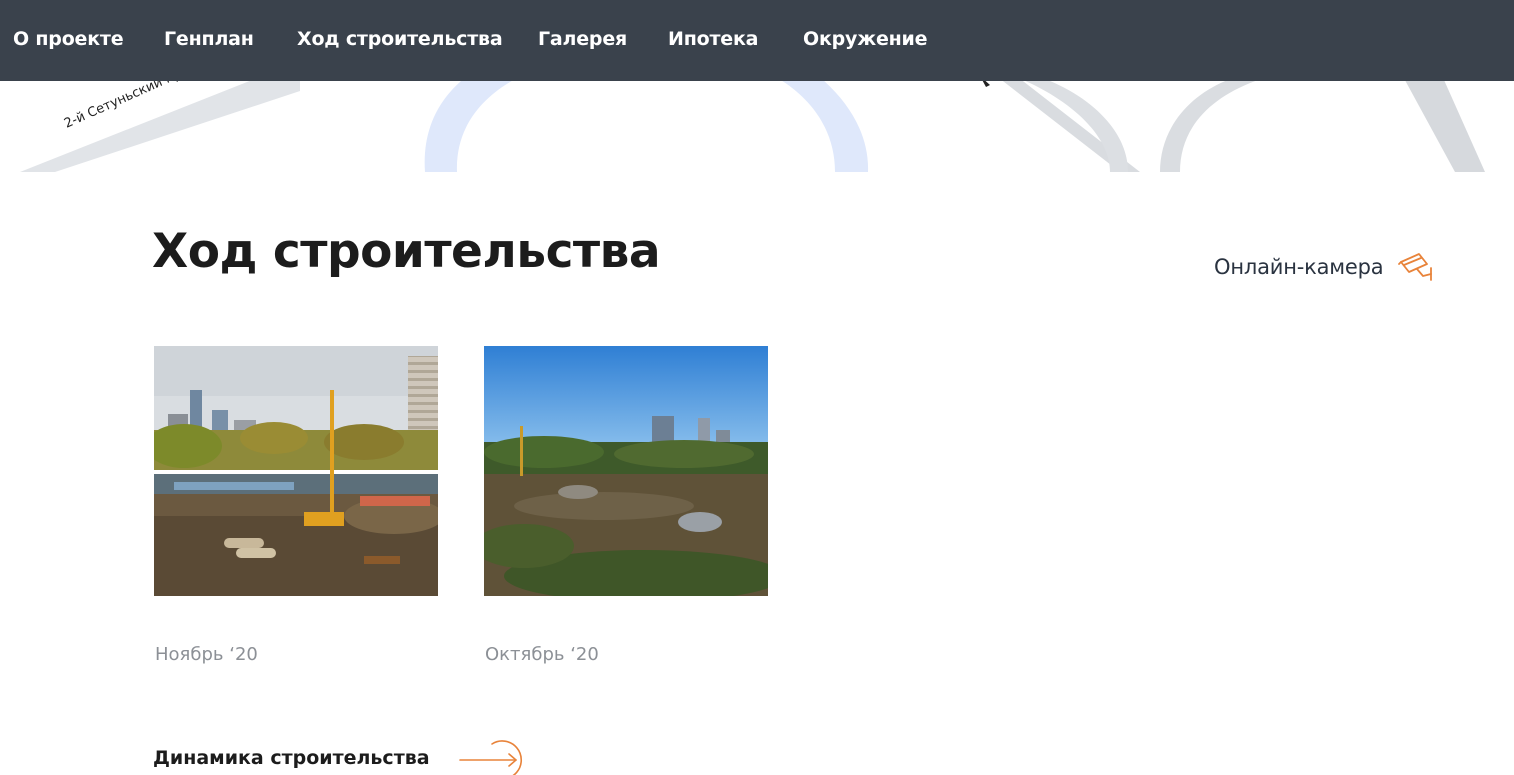 The image size is (1514, 775). Describe the element at coordinates (490, 757) in the screenshot. I see `arrow-circle-icon` at that location.